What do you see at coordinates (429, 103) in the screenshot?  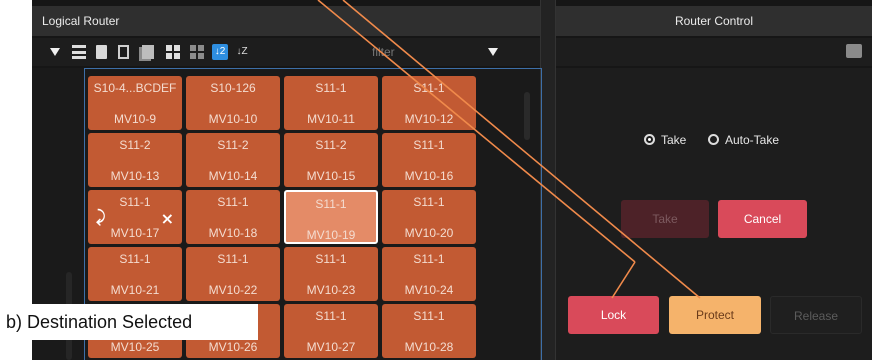 I see `destination-tile: S11-1 MV10-12` at bounding box center [429, 103].